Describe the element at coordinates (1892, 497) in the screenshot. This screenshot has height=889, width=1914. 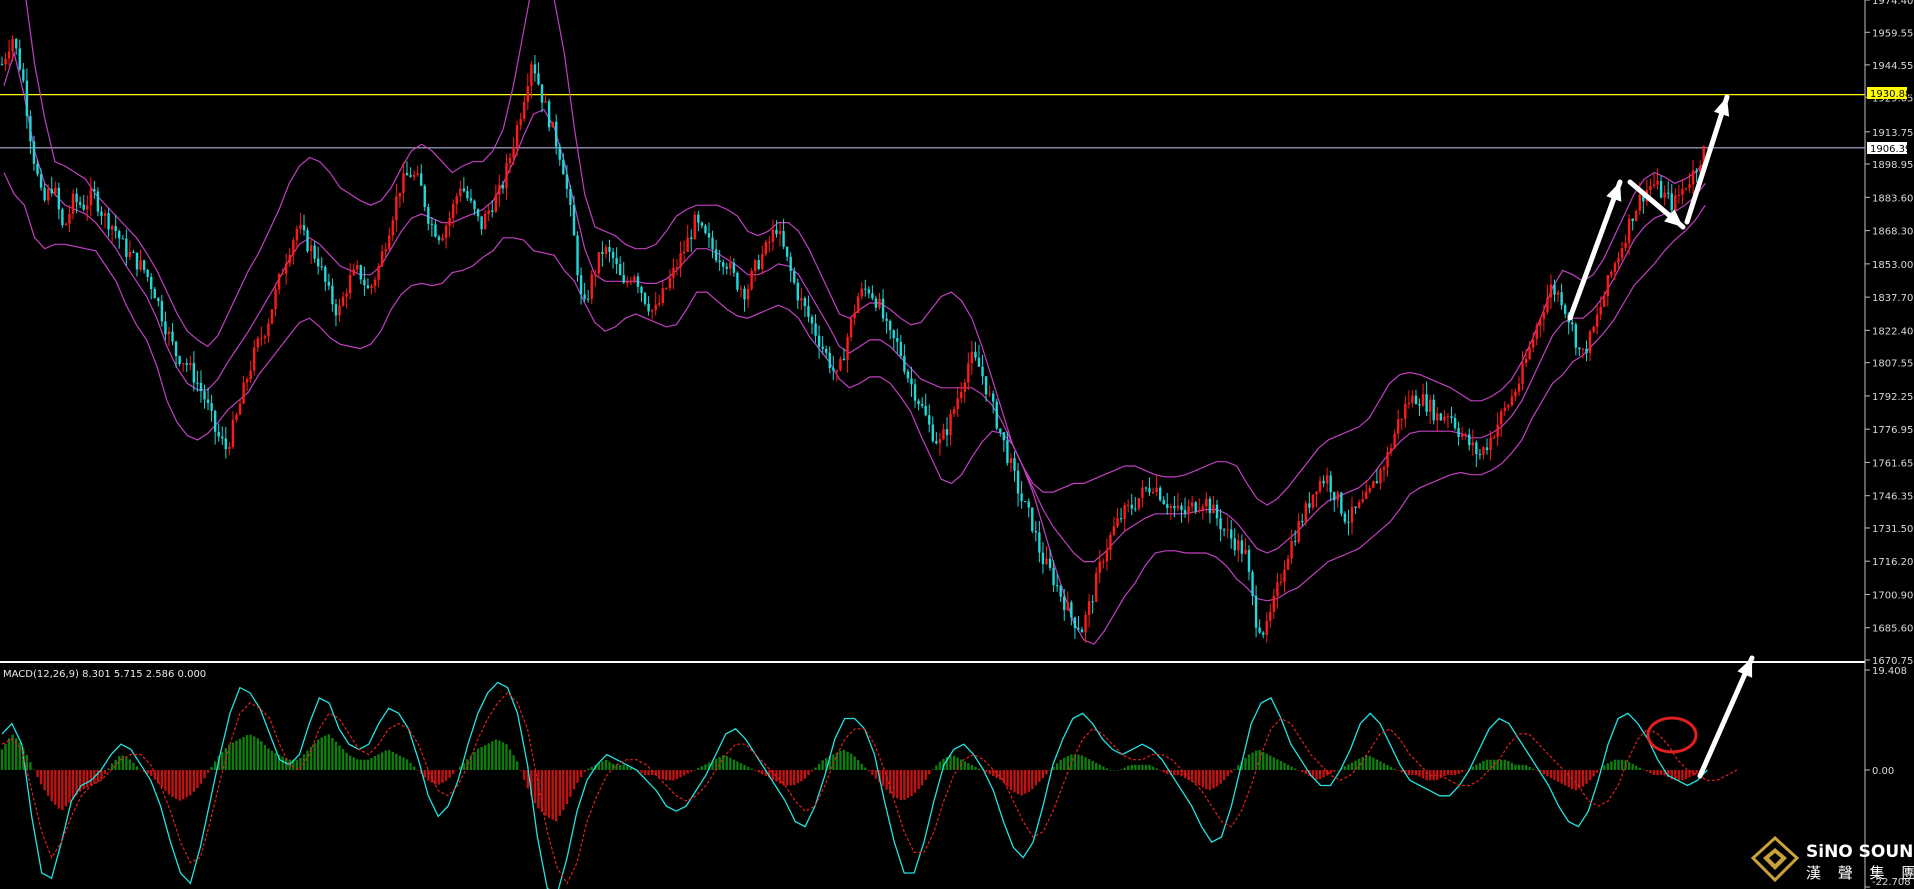
I see `price-axis-label: 1746.35` at that location.